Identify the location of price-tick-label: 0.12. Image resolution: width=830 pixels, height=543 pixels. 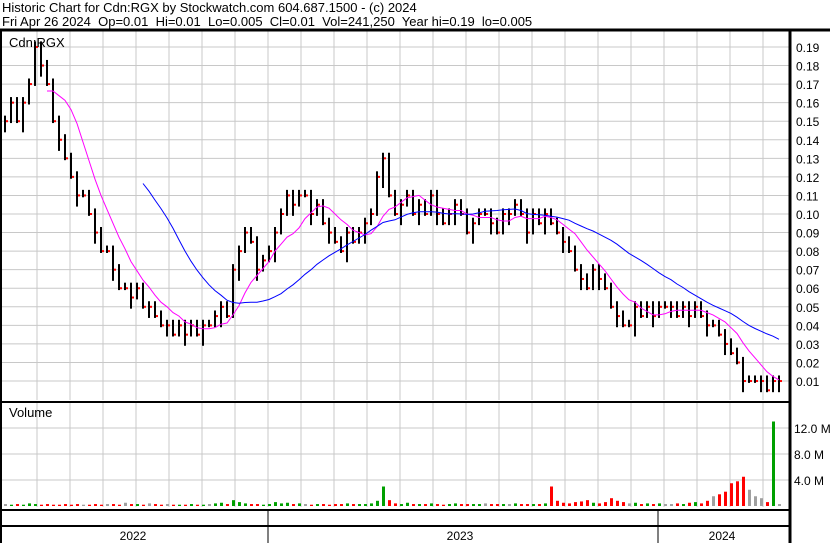
(808, 178).